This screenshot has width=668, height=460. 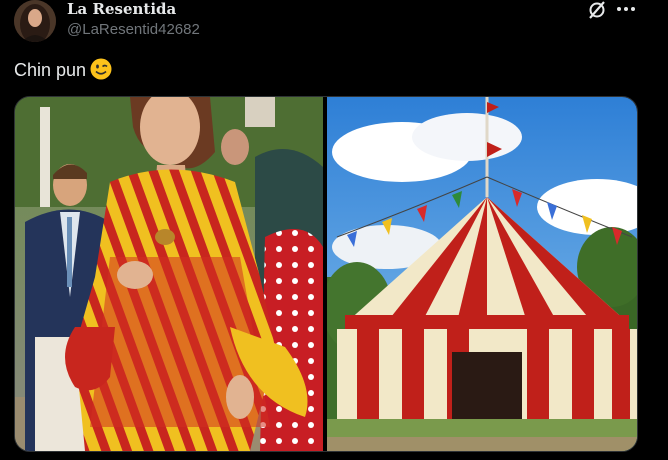 What do you see at coordinates (121, 9) in the screenshot?
I see `author-display-name: La Resentida` at bounding box center [121, 9].